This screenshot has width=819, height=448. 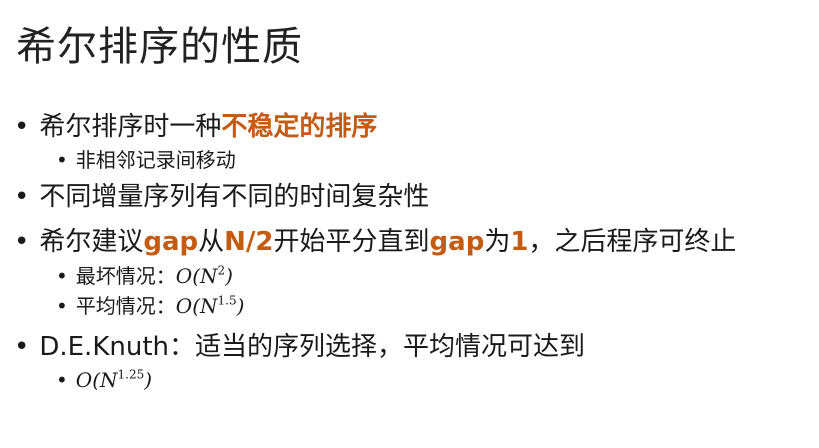 I want to click on case-label: 平均情况：, so click(x=125, y=306).